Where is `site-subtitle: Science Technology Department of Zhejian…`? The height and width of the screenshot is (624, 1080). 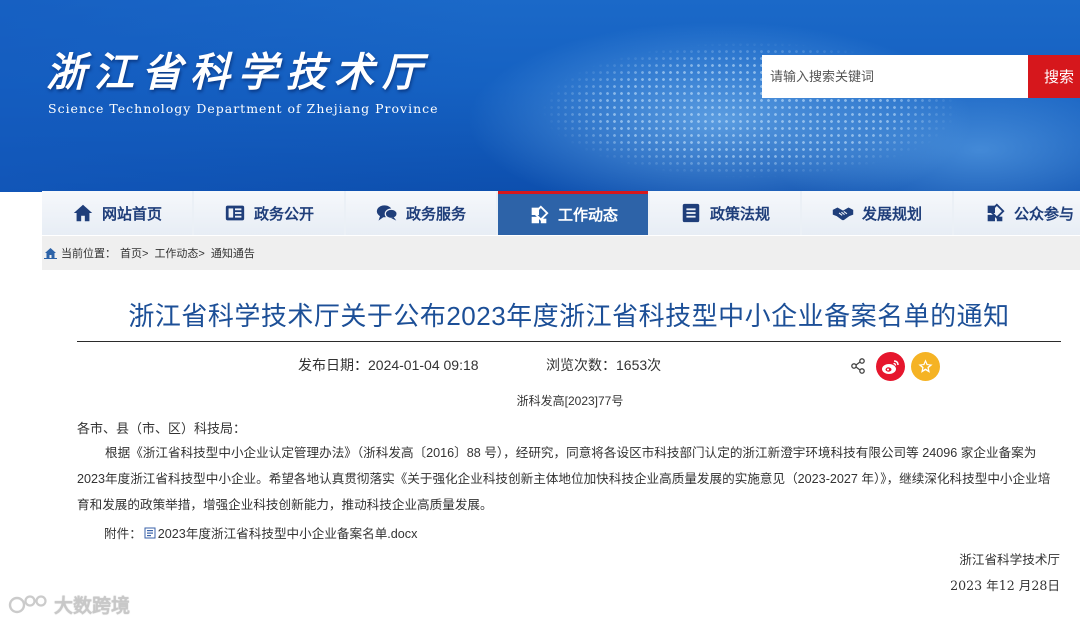 site-subtitle: Science Technology Department of Zhejian… is located at coordinates (243, 108).